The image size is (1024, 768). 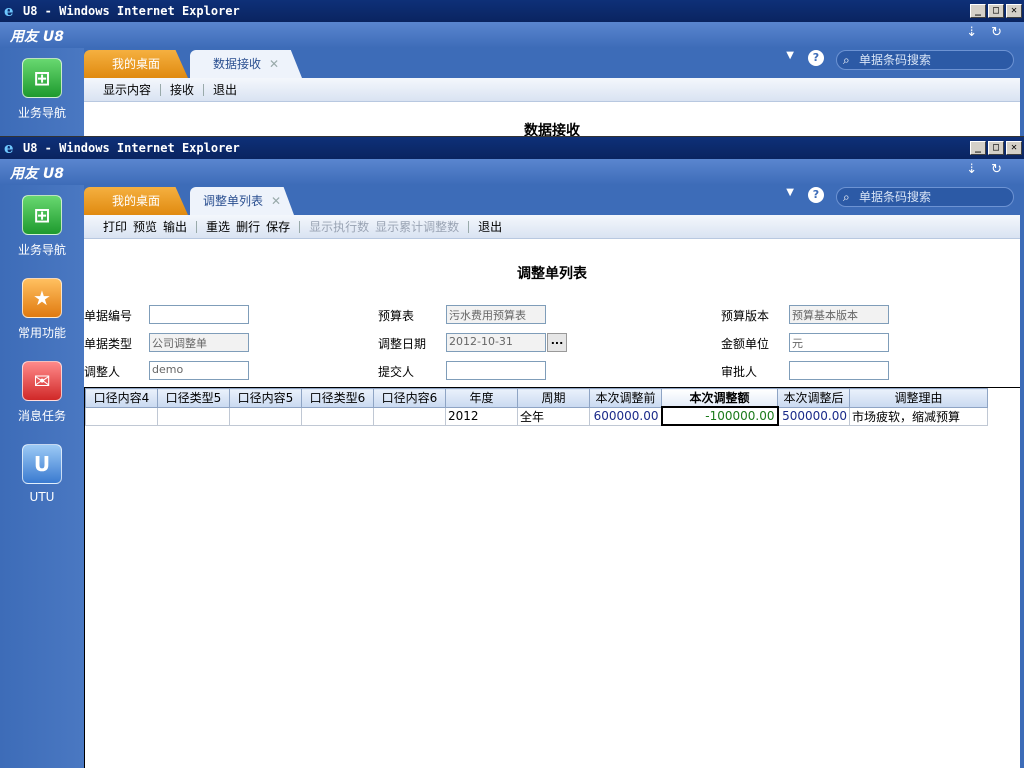 What do you see at coordinates (813, 398) in the screenshot?
I see `column-header: 本次调整后` at bounding box center [813, 398].